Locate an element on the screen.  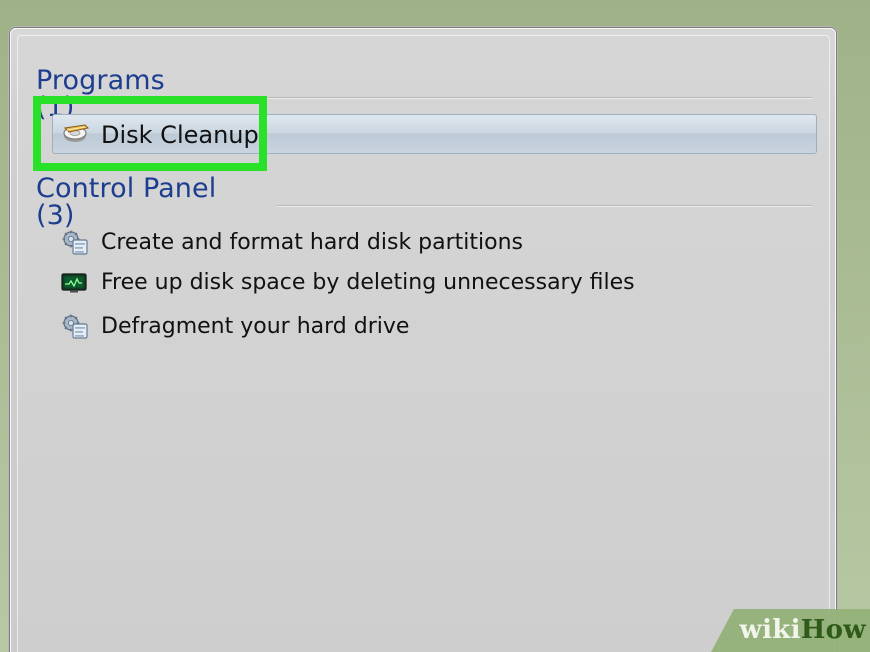
wikihow-how-text: How is located at coordinates (833, 630).